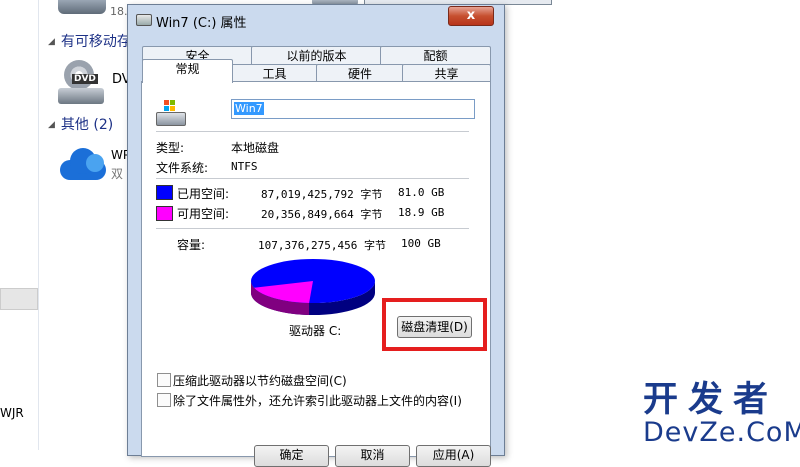  What do you see at coordinates (453, 456) in the screenshot?
I see `apply-button: 应用(A)` at bounding box center [453, 456].